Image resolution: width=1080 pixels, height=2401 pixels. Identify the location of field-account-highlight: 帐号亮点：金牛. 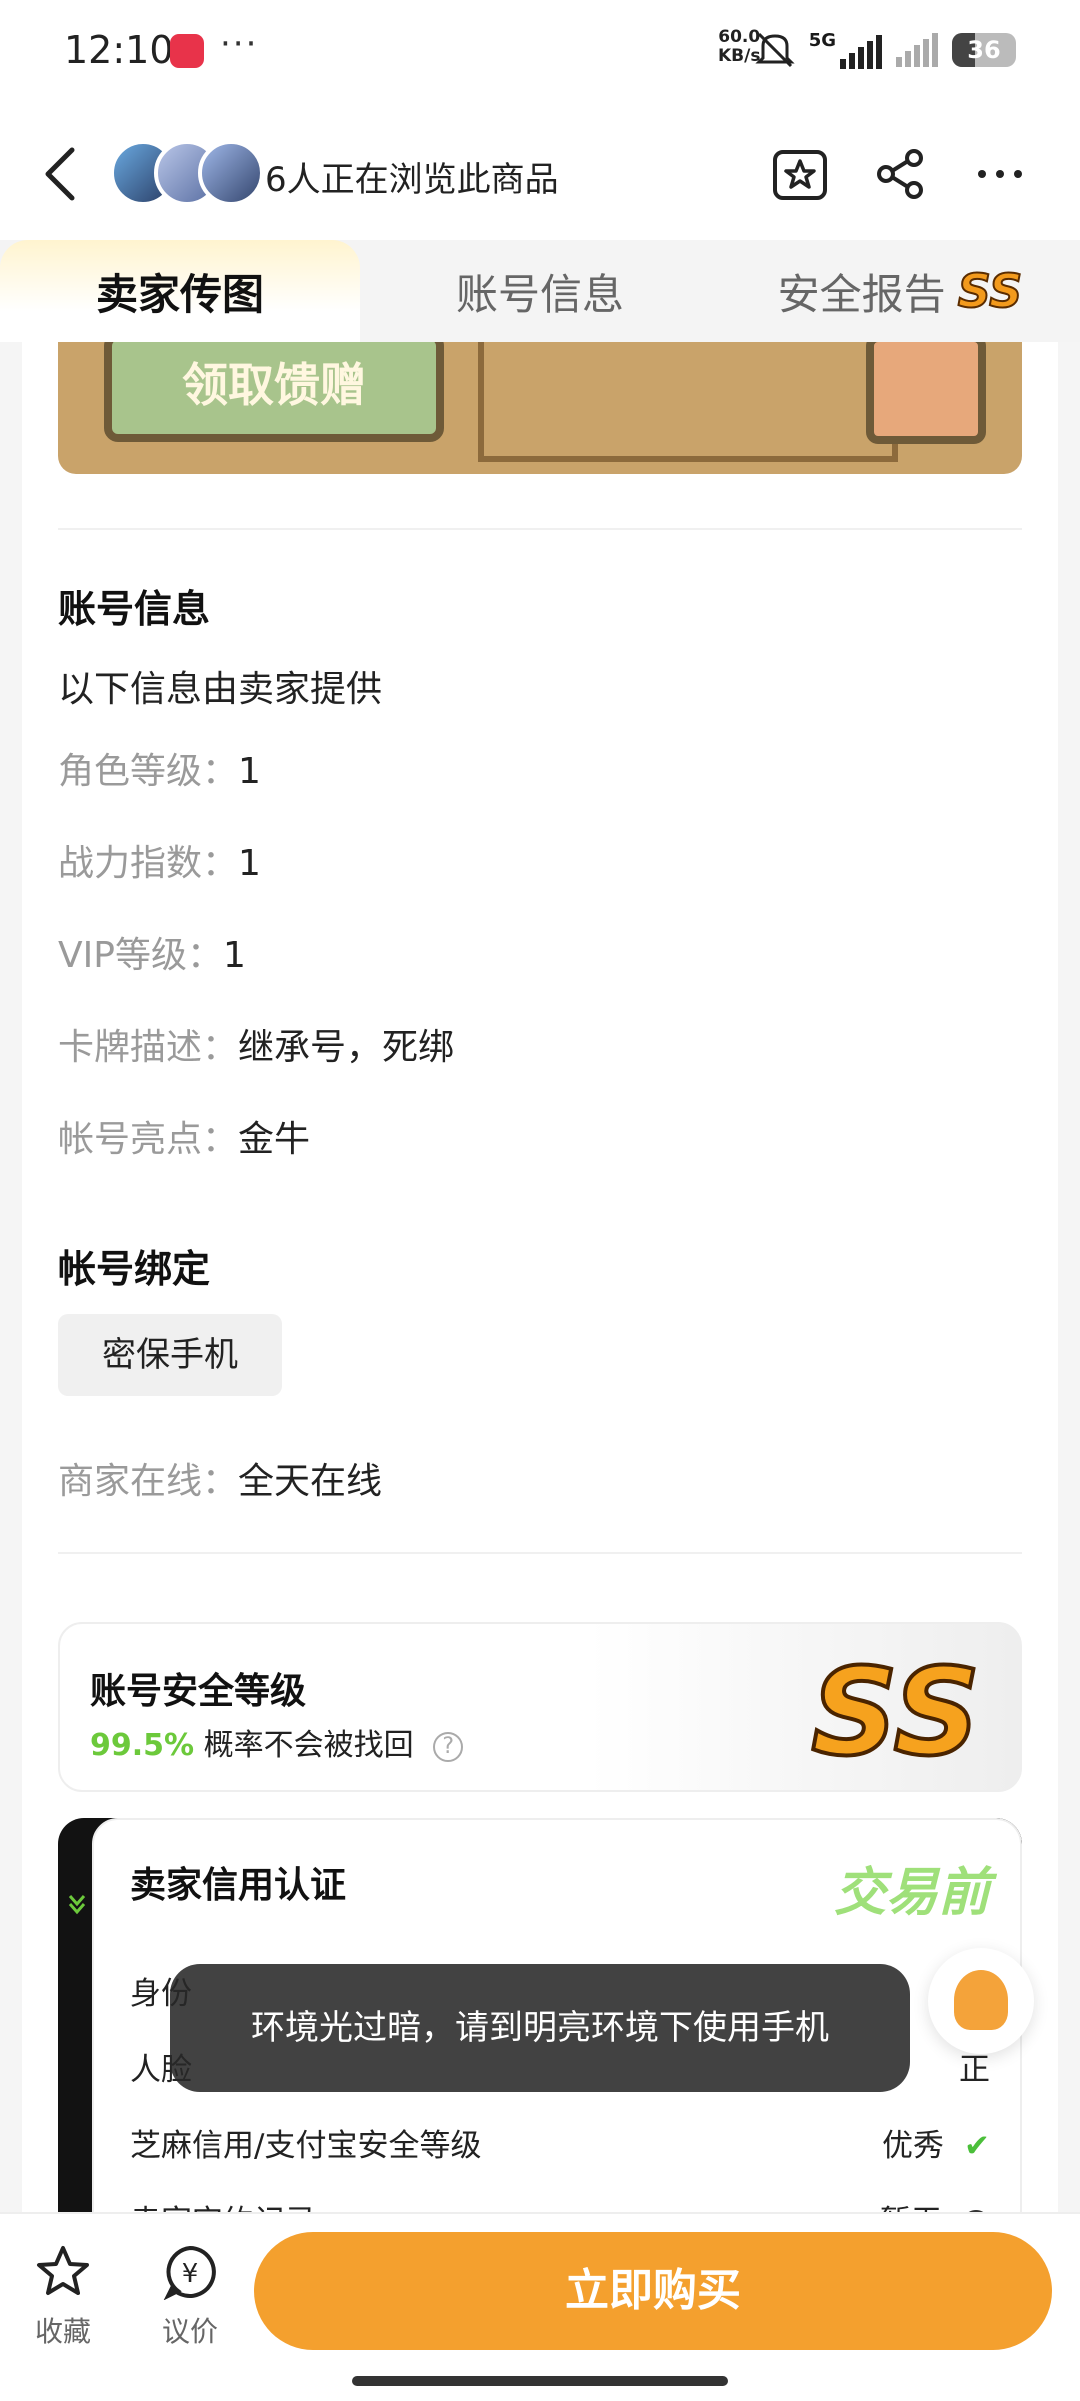
(184, 1136).